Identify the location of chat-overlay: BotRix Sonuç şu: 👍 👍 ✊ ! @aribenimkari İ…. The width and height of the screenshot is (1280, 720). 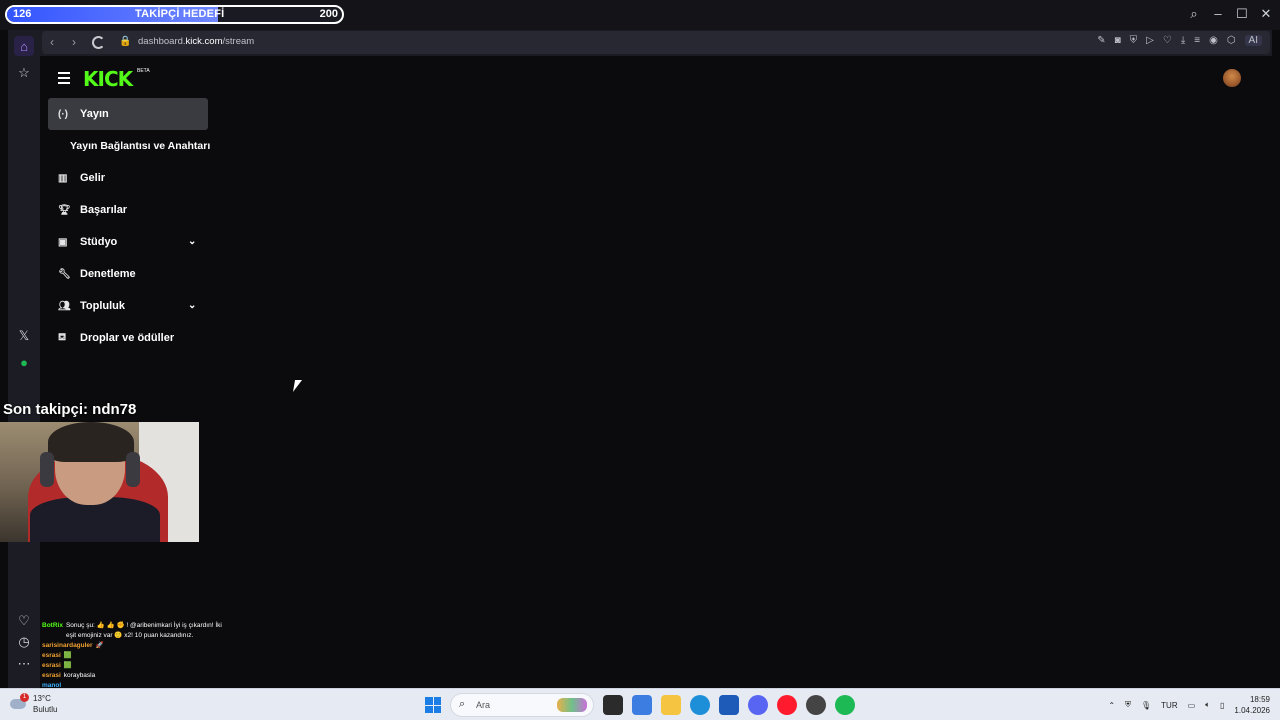
(132, 656).